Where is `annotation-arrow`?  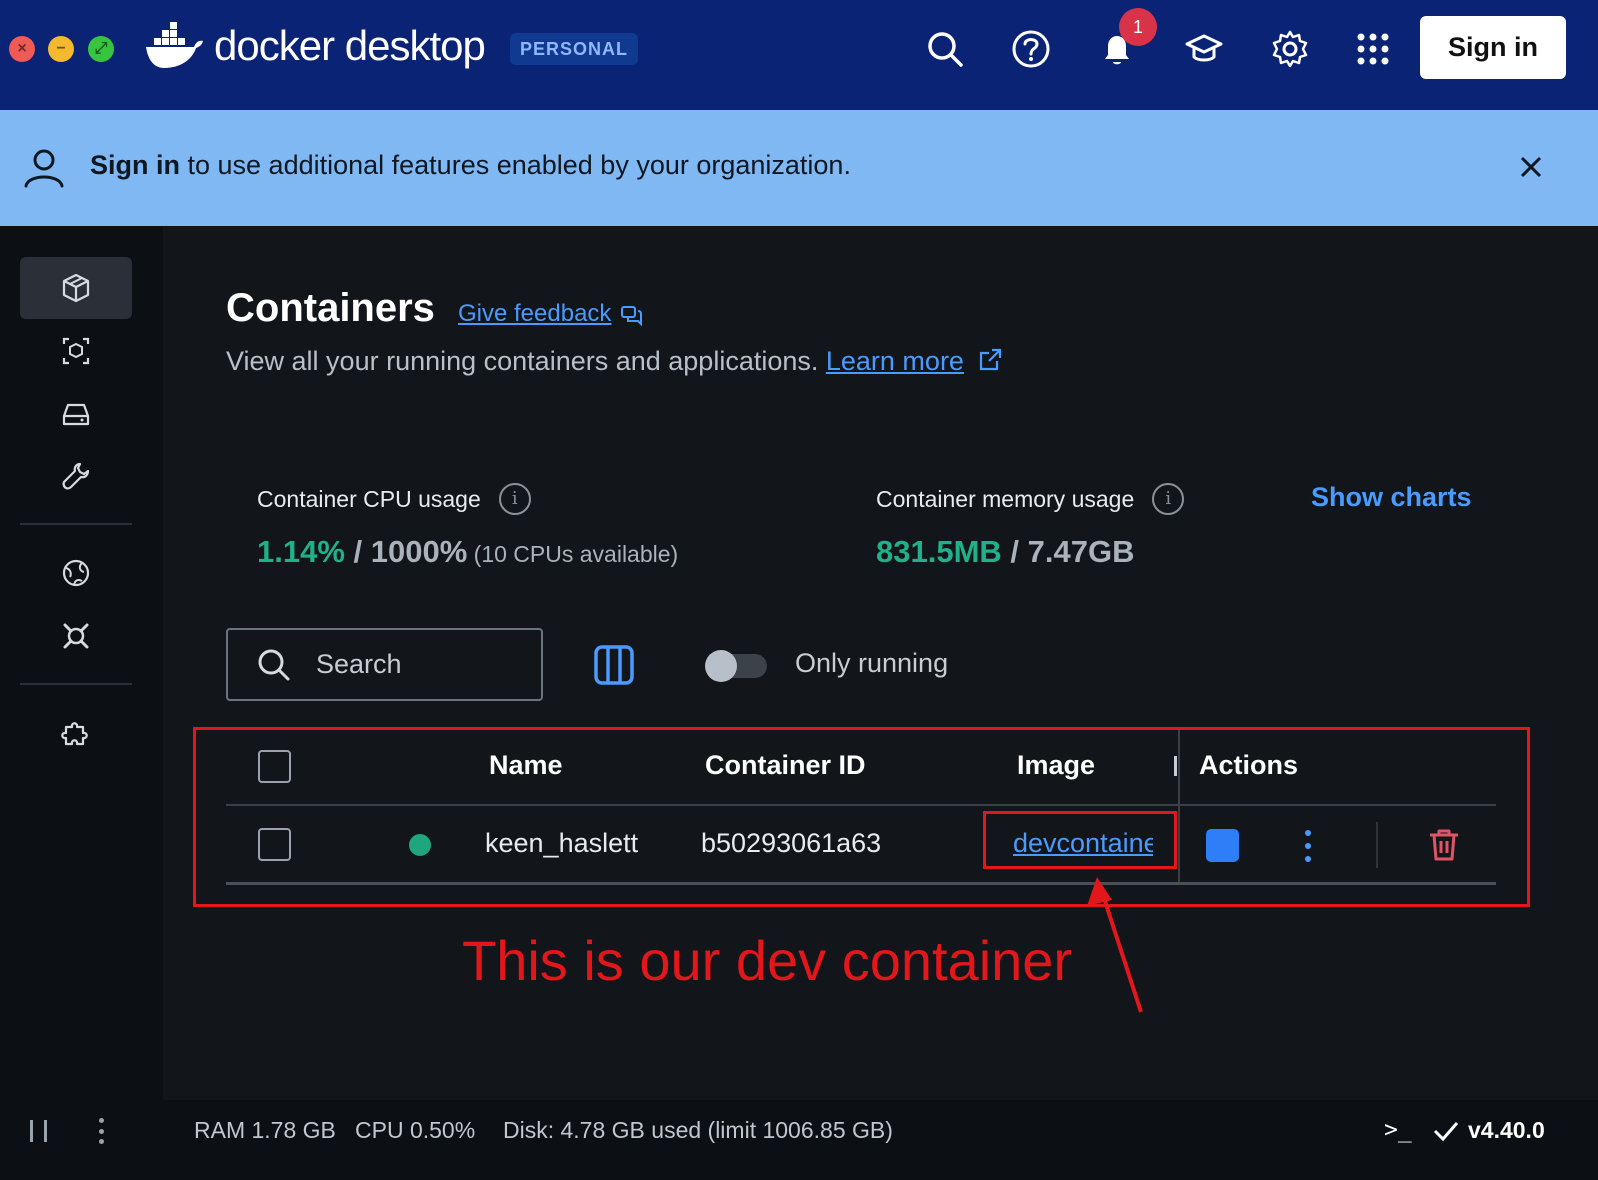 annotation-arrow is located at coordinates (1115, 945).